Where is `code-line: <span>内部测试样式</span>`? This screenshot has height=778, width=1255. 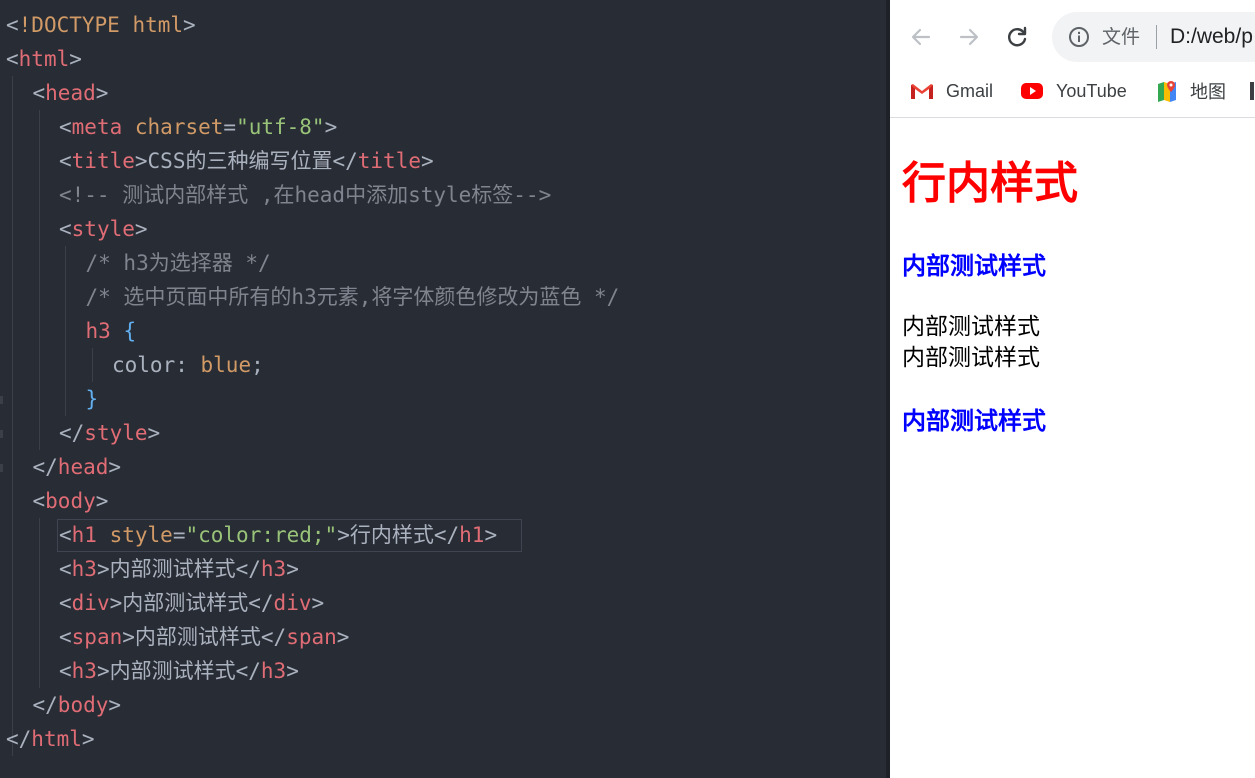
code-line: <span>内部测试样式</span> is located at coordinates (204, 637).